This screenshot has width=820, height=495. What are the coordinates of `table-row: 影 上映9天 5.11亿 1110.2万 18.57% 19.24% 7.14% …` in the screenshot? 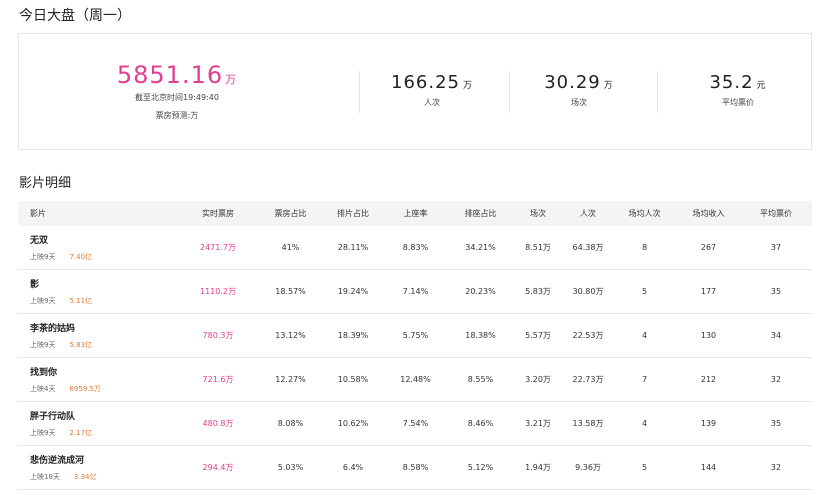 It's located at (415, 292).